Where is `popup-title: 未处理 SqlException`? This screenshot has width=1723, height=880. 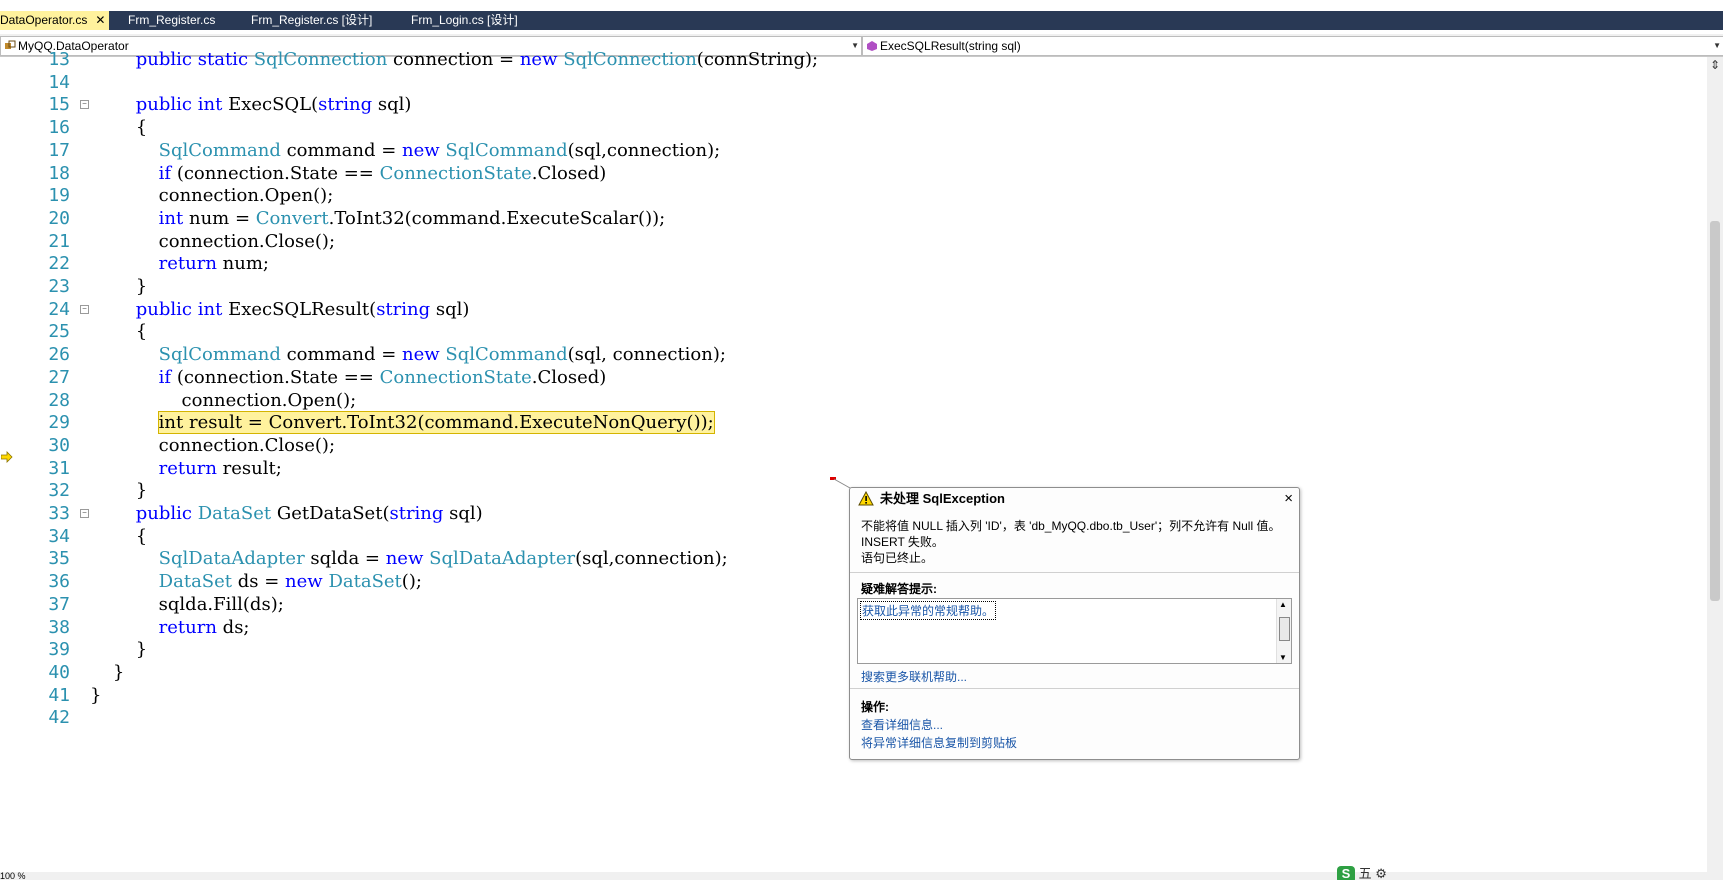 popup-title: 未处理 SqlException is located at coordinates (942, 498).